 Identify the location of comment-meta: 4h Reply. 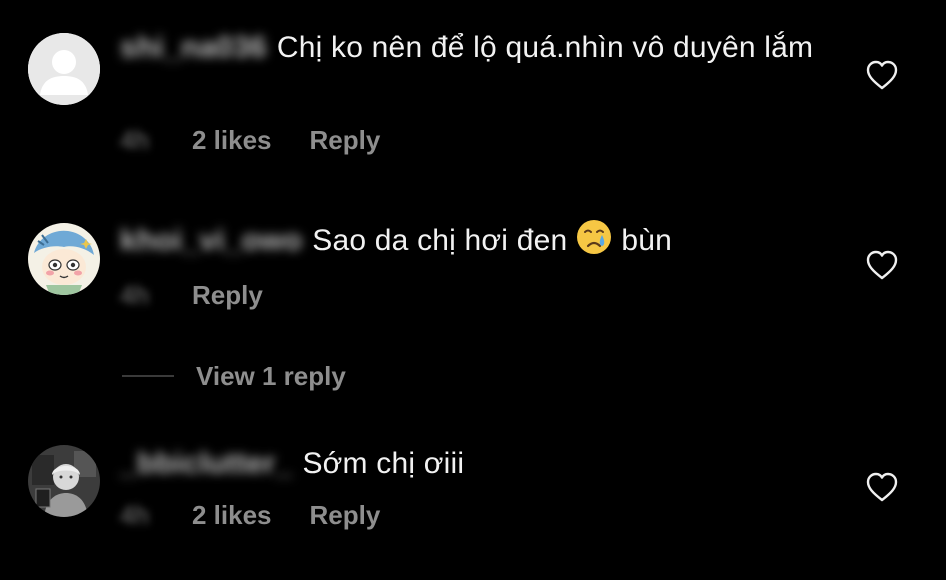
(191, 295).